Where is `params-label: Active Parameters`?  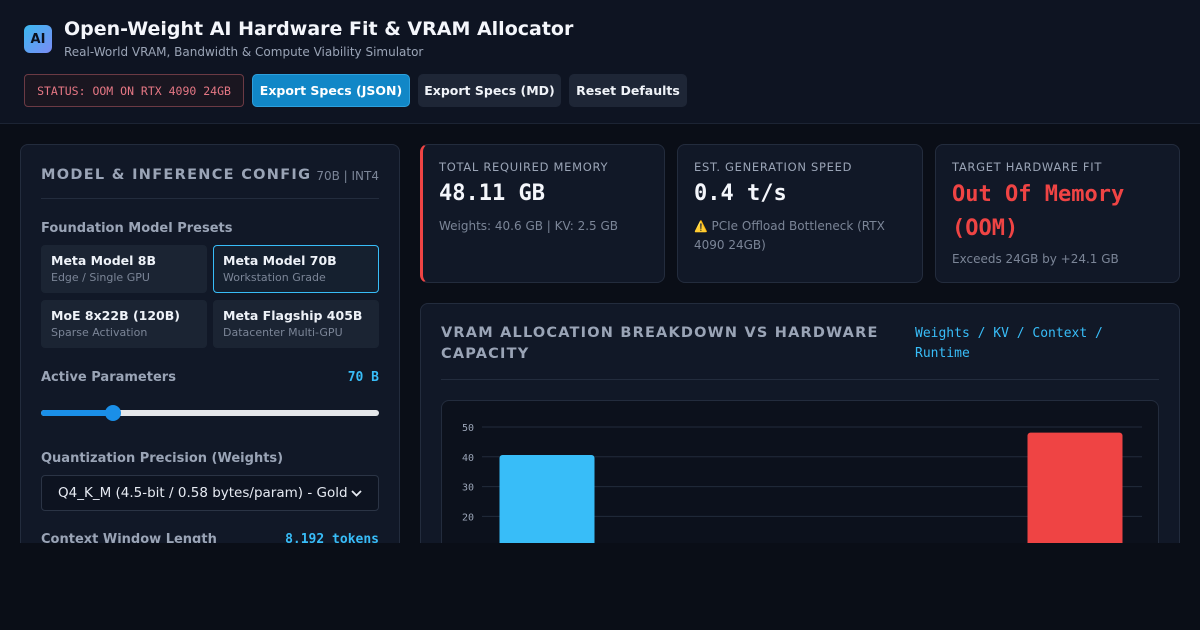
params-label: Active Parameters is located at coordinates (108, 377).